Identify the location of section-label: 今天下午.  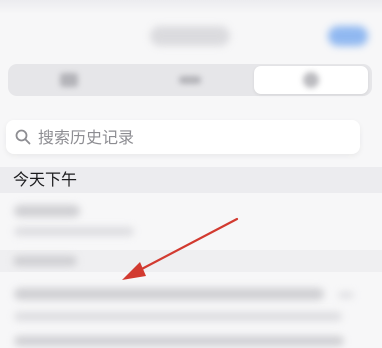
(45, 179).